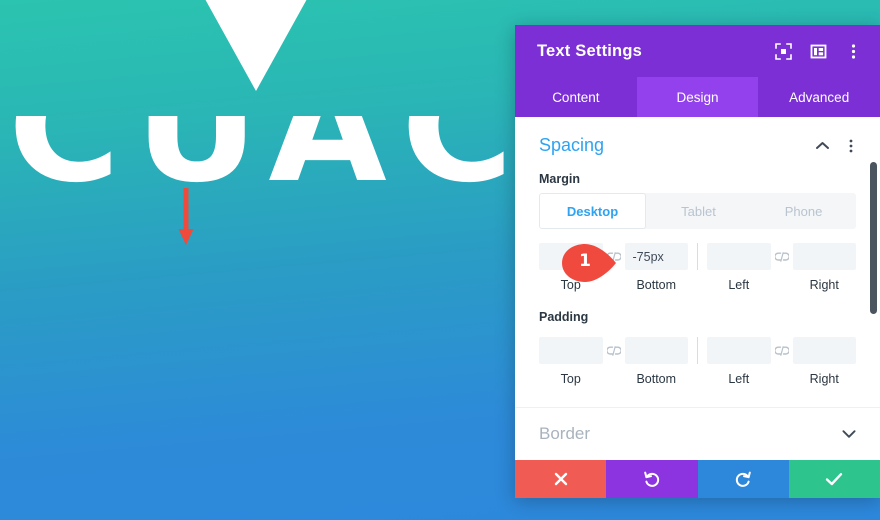 This screenshot has width=880, height=520. Describe the element at coordinates (697, 256) in the screenshot. I see `margin-divider` at that location.